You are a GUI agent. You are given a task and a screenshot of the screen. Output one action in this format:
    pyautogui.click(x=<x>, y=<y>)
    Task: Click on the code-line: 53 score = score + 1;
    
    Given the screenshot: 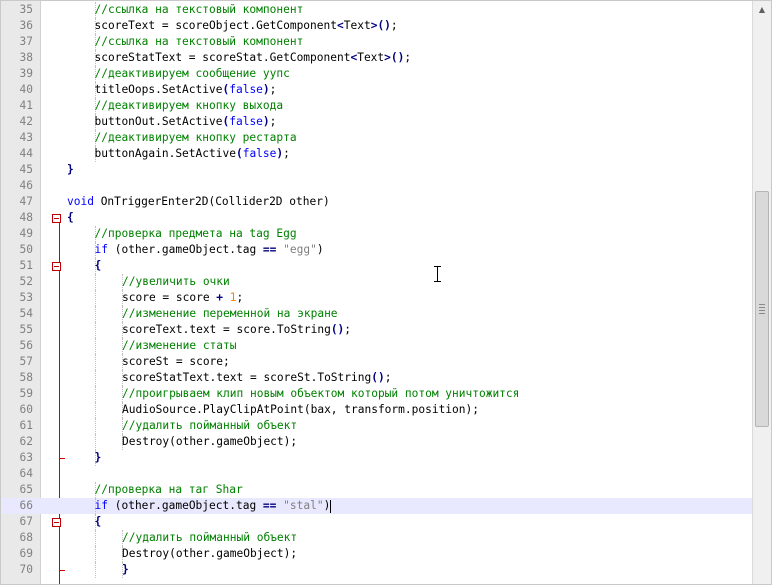 What is the action you would take?
    pyautogui.click(x=377, y=298)
    